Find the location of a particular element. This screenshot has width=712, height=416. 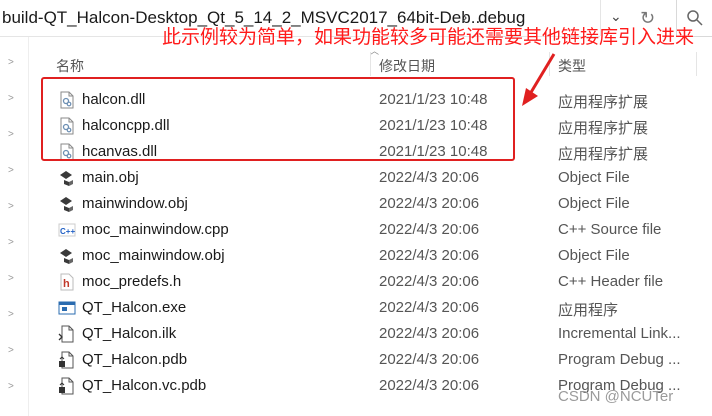

file-name: main.obj is located at coordinates (110, 177).